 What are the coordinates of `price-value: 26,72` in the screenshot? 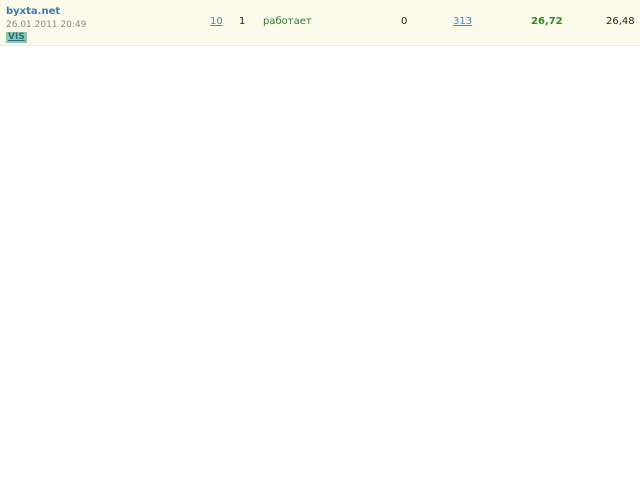 It's located at (547, 21).